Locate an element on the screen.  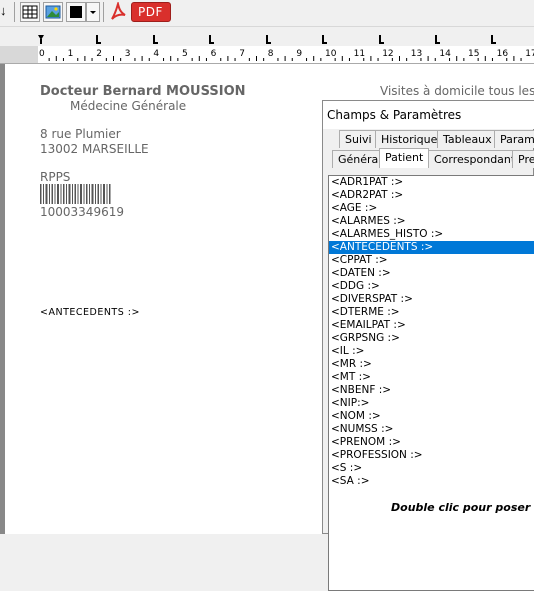
ruler-number: 9 is located at coordinates (299, 54).